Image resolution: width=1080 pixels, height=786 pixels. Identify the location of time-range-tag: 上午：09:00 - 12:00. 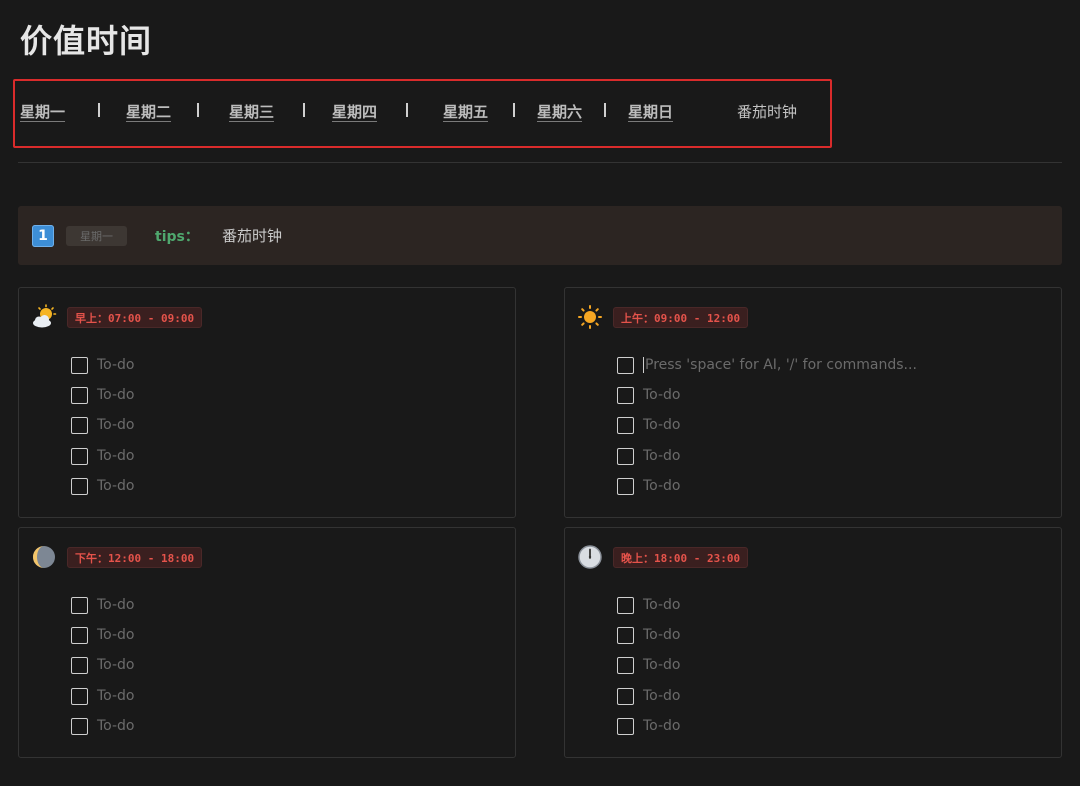
(681, 317).